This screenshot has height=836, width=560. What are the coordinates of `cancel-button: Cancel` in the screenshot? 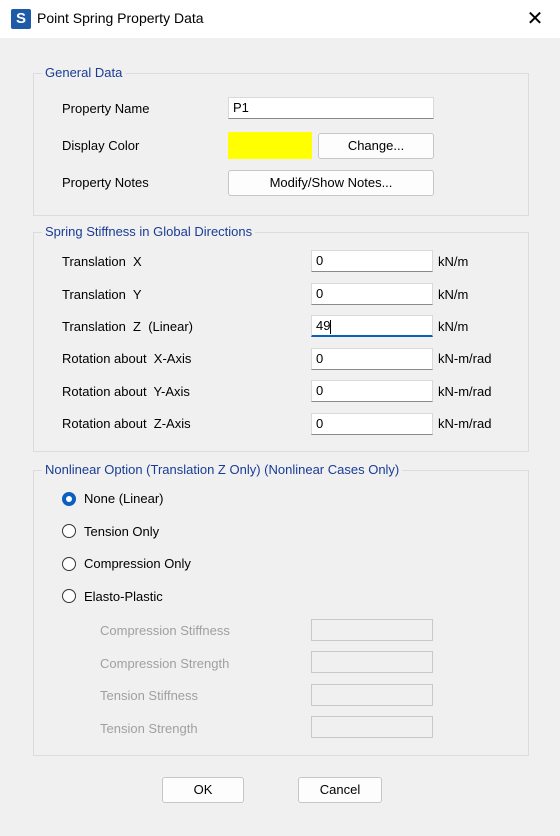 It's located at (340, 790).